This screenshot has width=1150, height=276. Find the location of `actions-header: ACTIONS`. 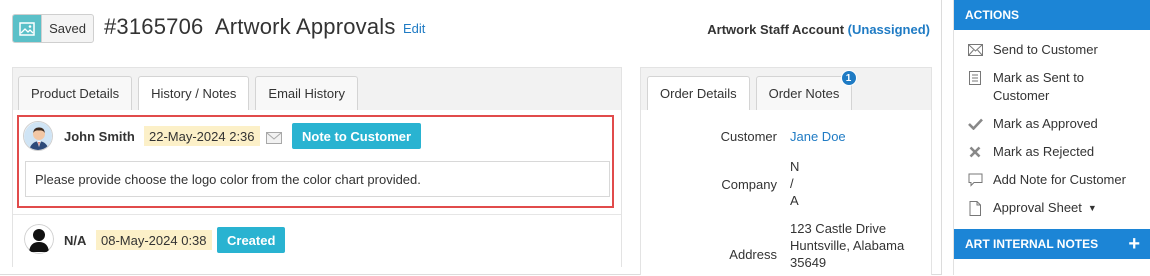

actions-header: ACTIONS is located at coordinates (1052, 15).